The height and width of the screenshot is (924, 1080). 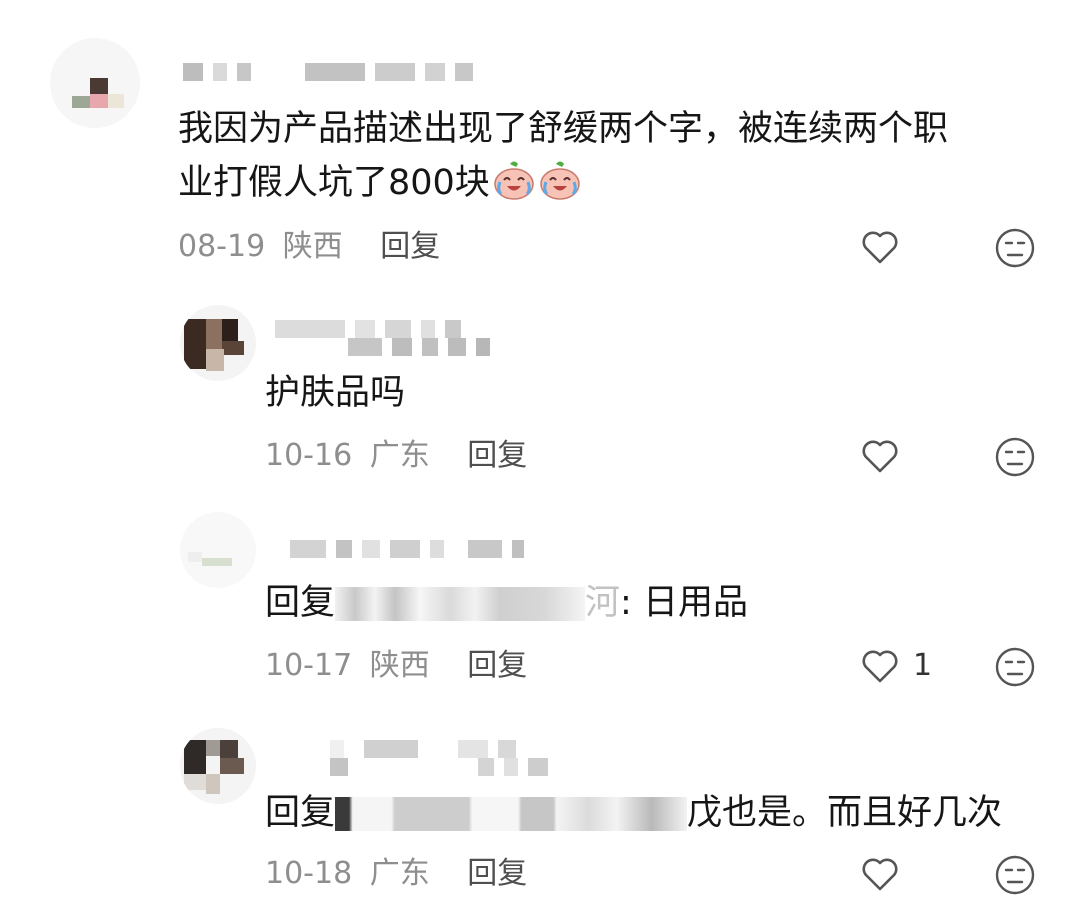 I want to click on reply-text: 也是。而且好几次, so click(x=862, y=813).